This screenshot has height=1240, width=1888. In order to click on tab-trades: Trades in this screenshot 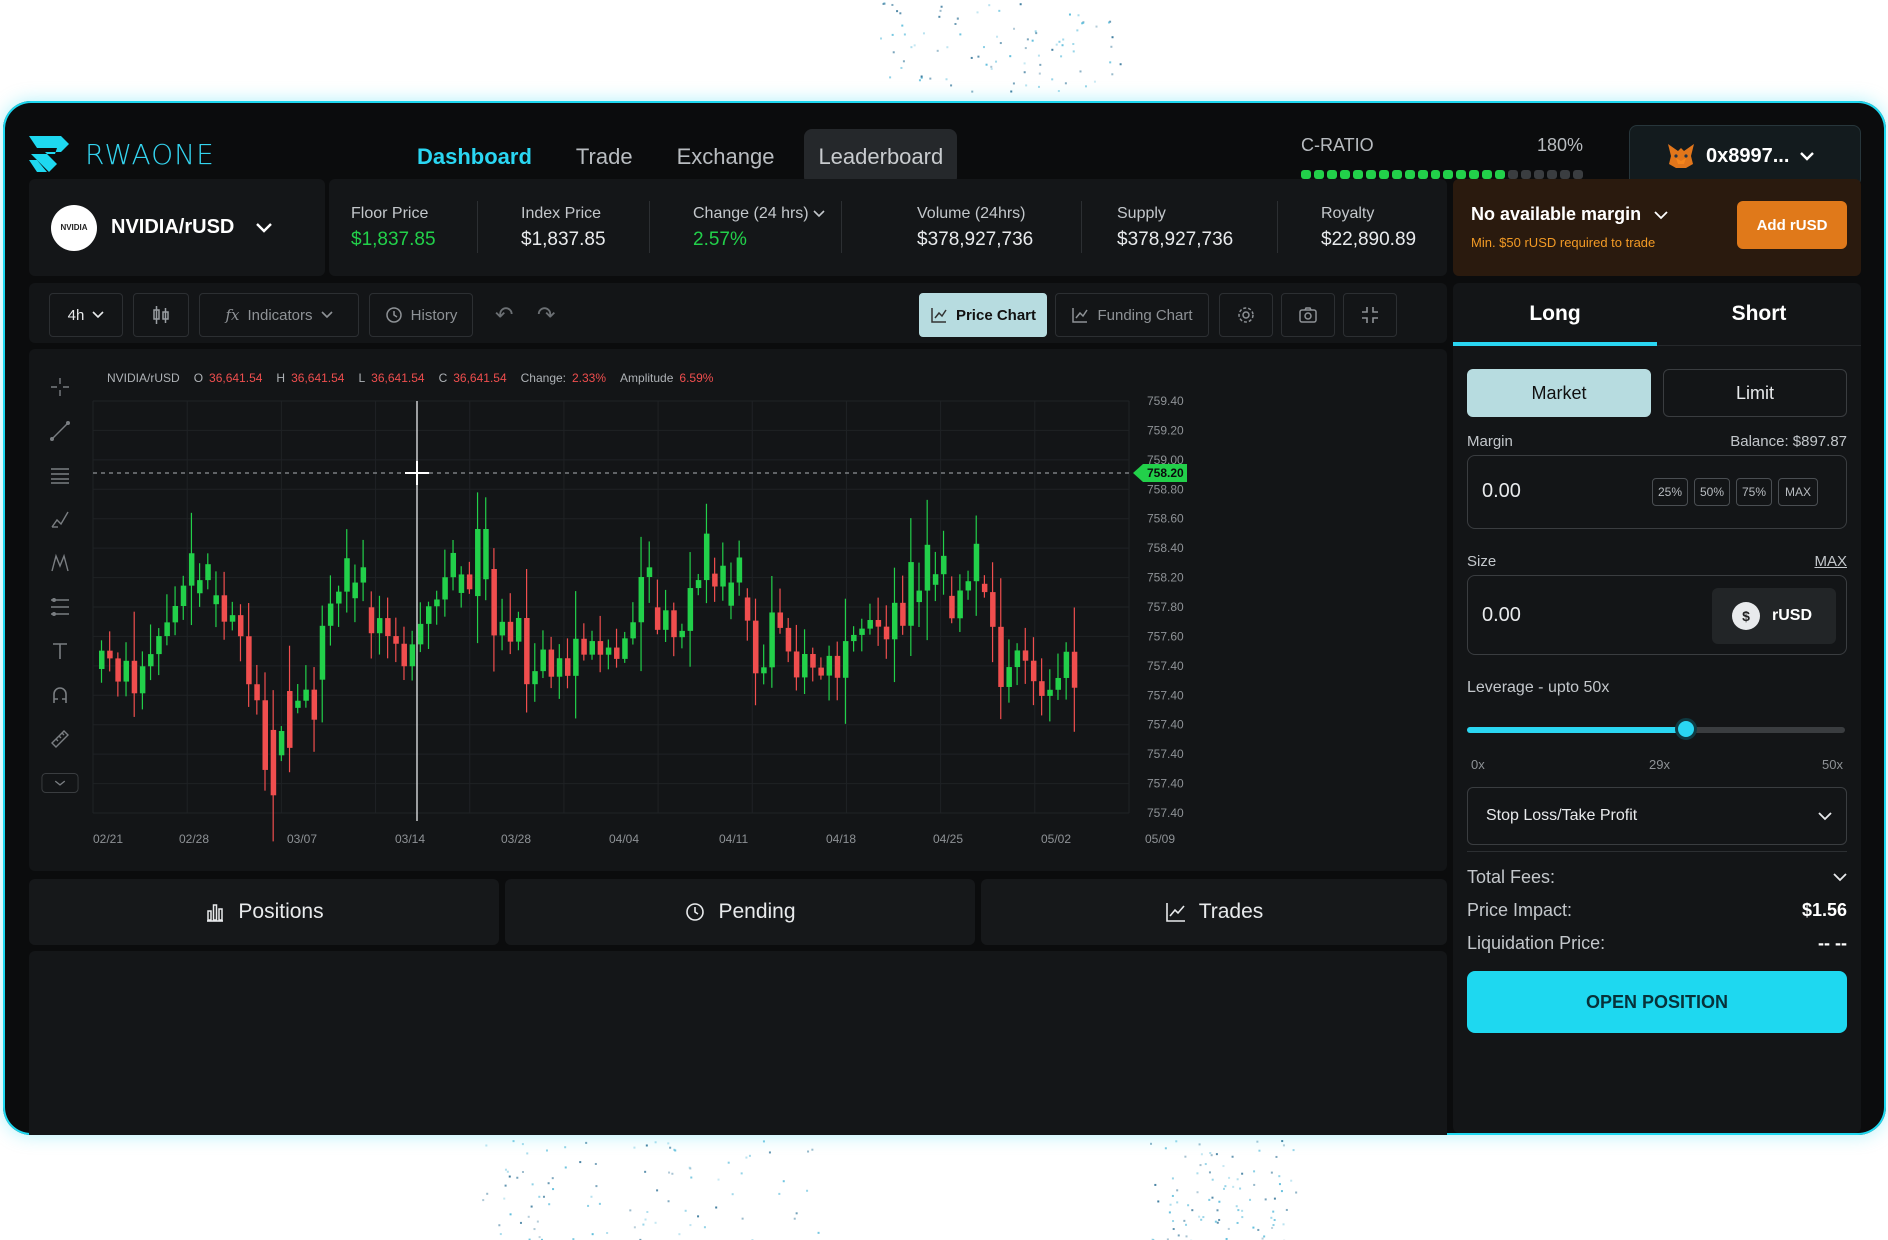, I will do `click(1214, 912)`.